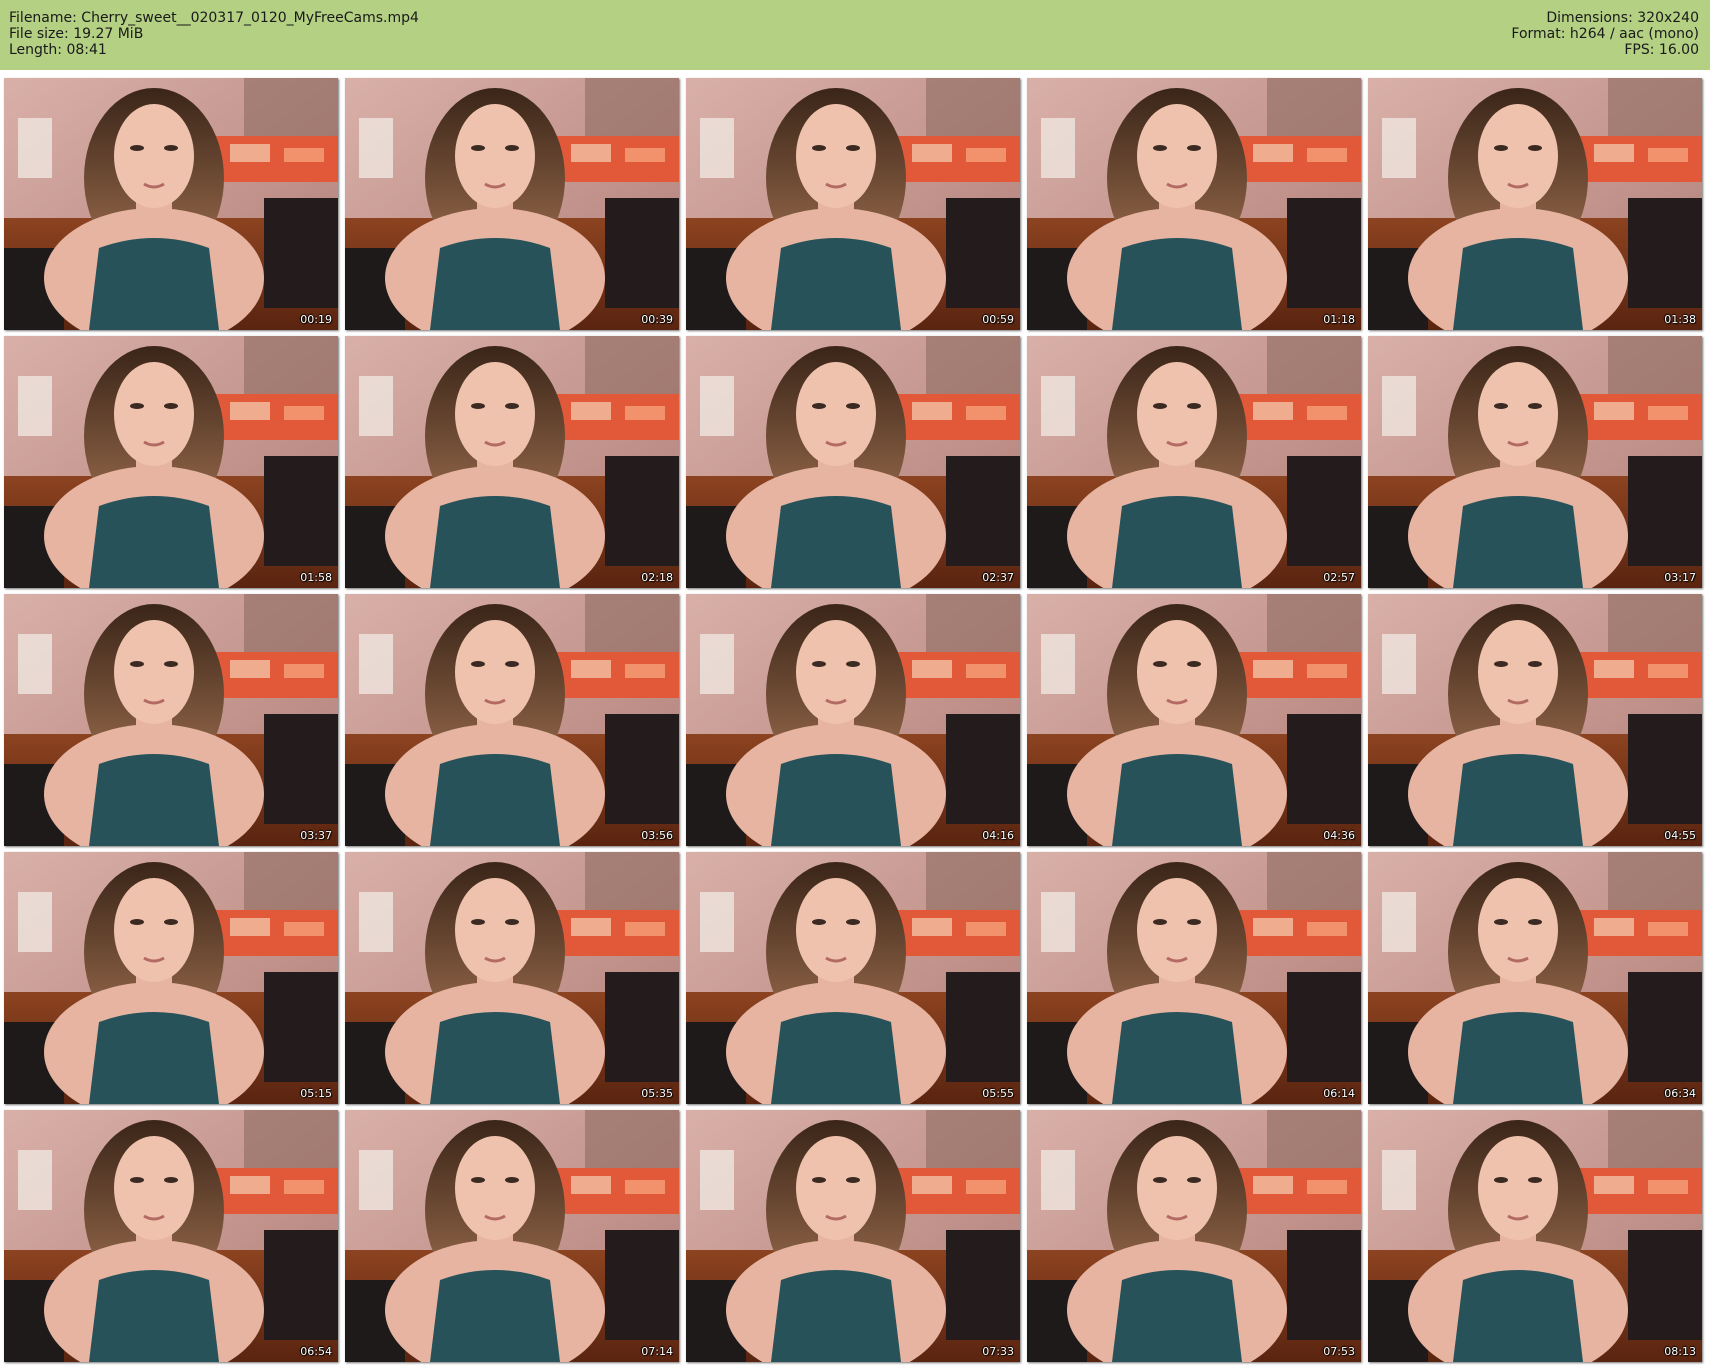 This screenshot has width=1710, height=1370. Describe the element at coordinates (1339, 1093) in the screenshot. I see `frame-timestamp: 06:14` at that location.